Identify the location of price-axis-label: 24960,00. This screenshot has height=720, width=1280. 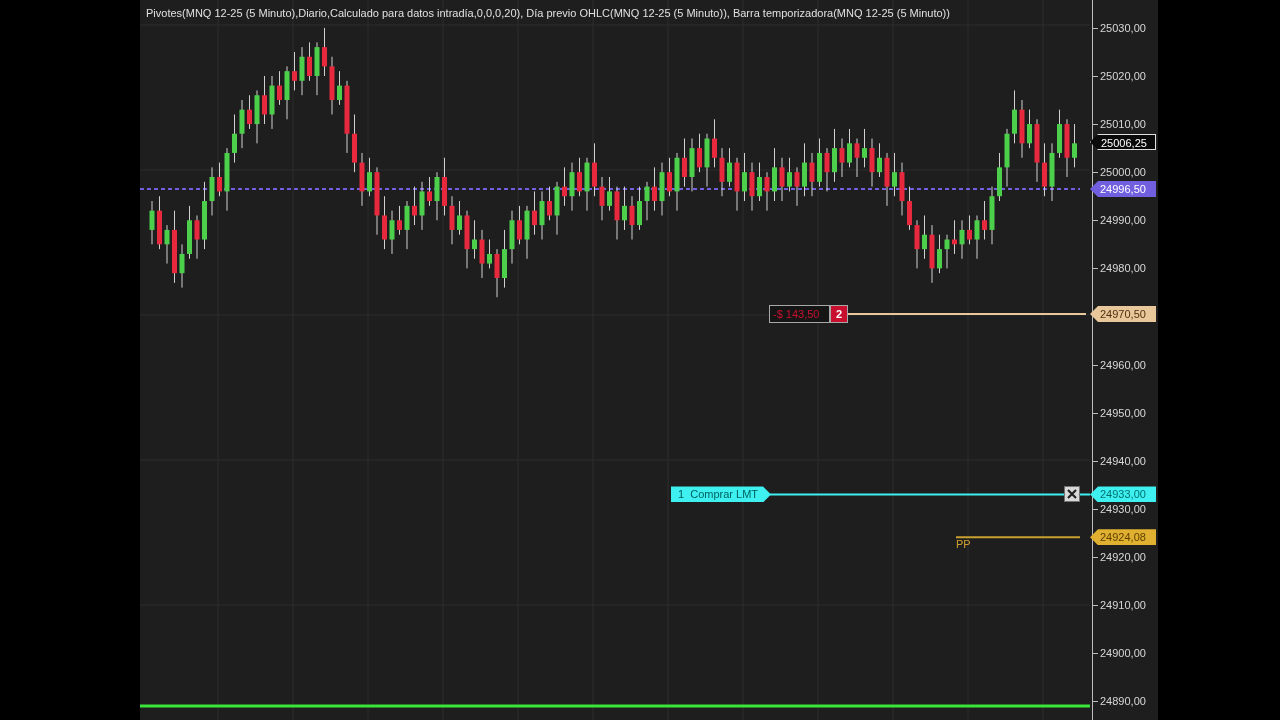
(1123, 364).